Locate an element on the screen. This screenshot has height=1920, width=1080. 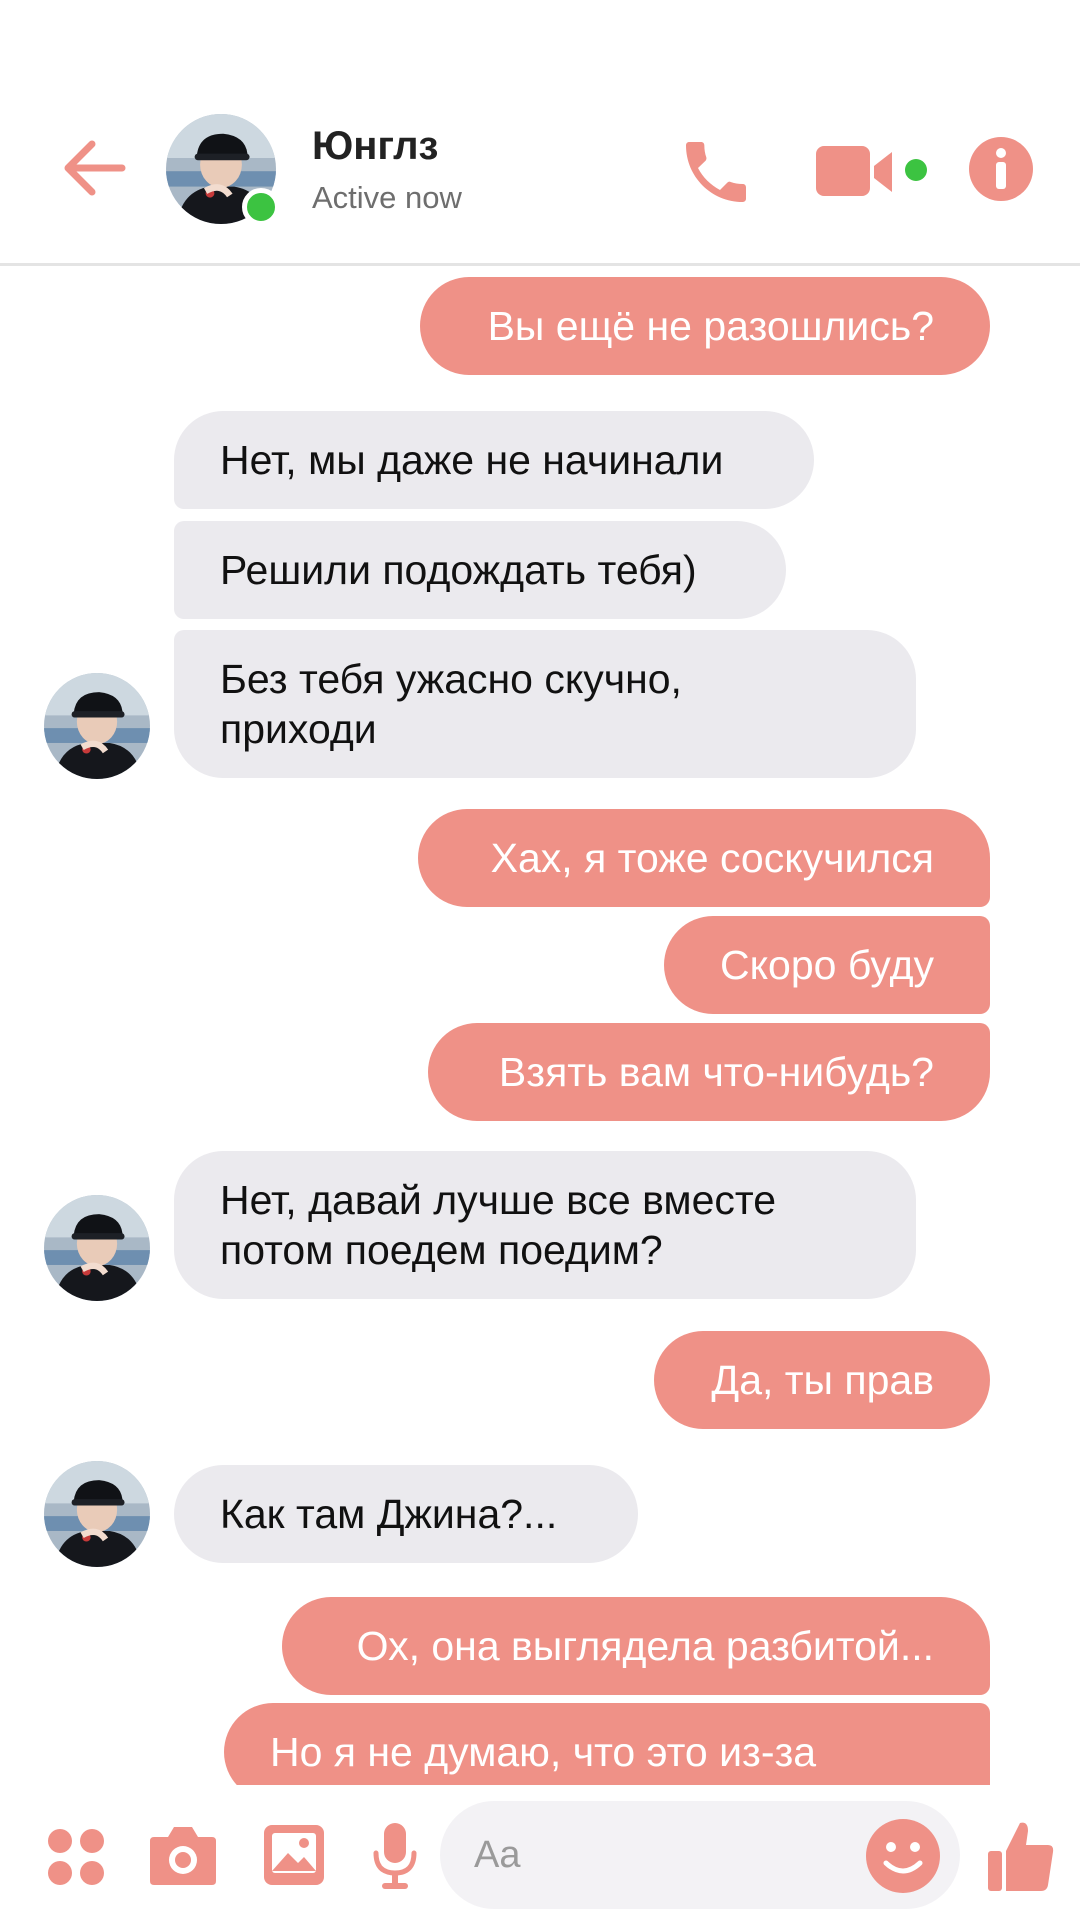
message-bubble-incoming: Решили подождать тебя) is located at coordinates (480, 570).